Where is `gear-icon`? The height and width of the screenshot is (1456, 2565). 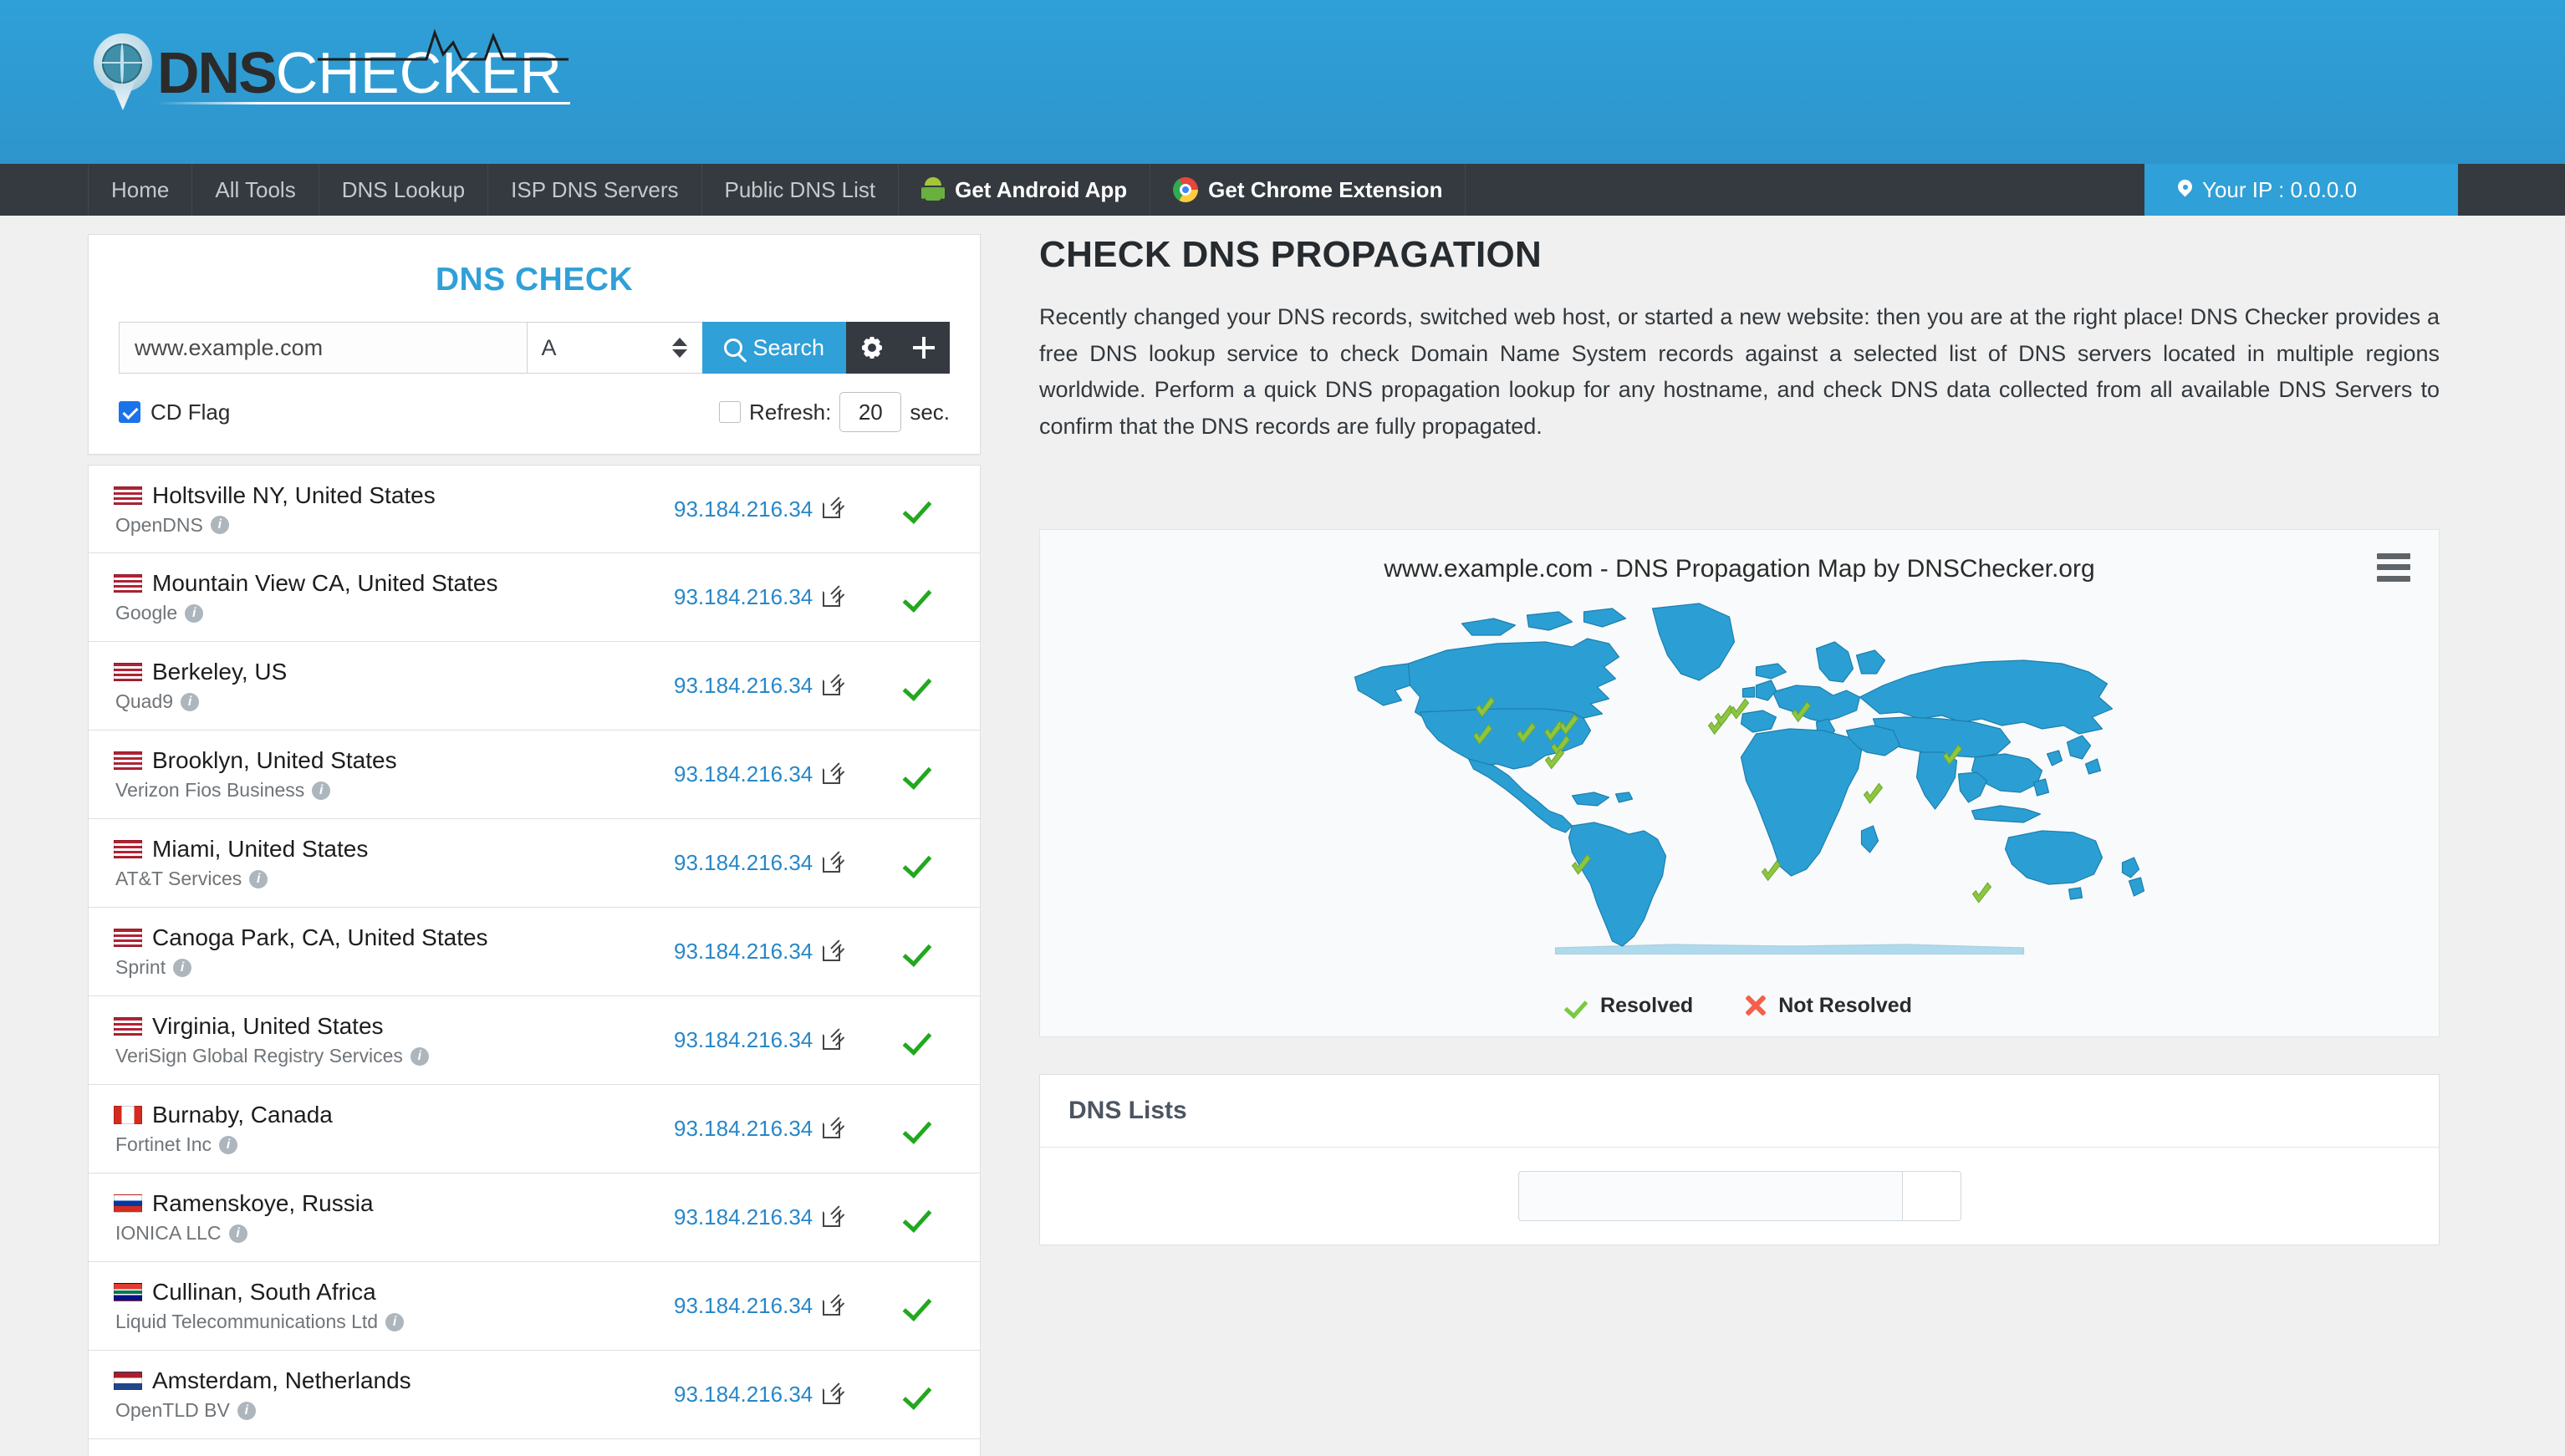
gear-icon is located at coordinates (872, 348).